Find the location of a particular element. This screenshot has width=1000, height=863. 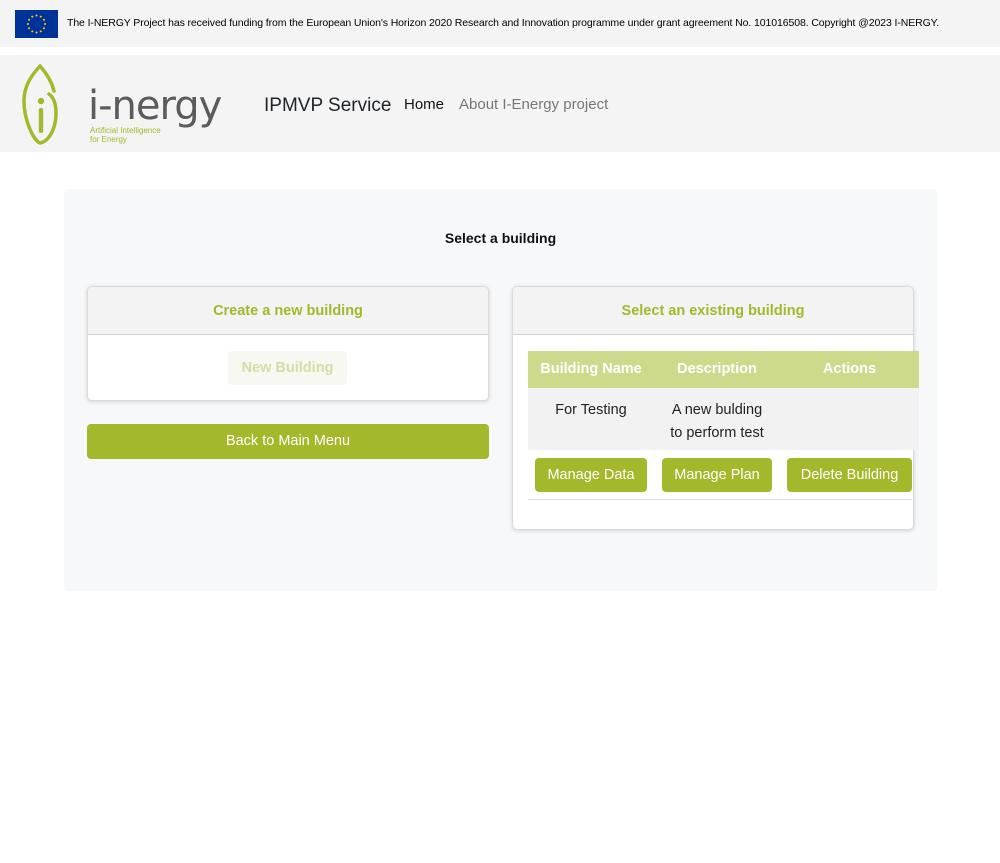

page-title: Select a building is located at coordinates (500, 238).